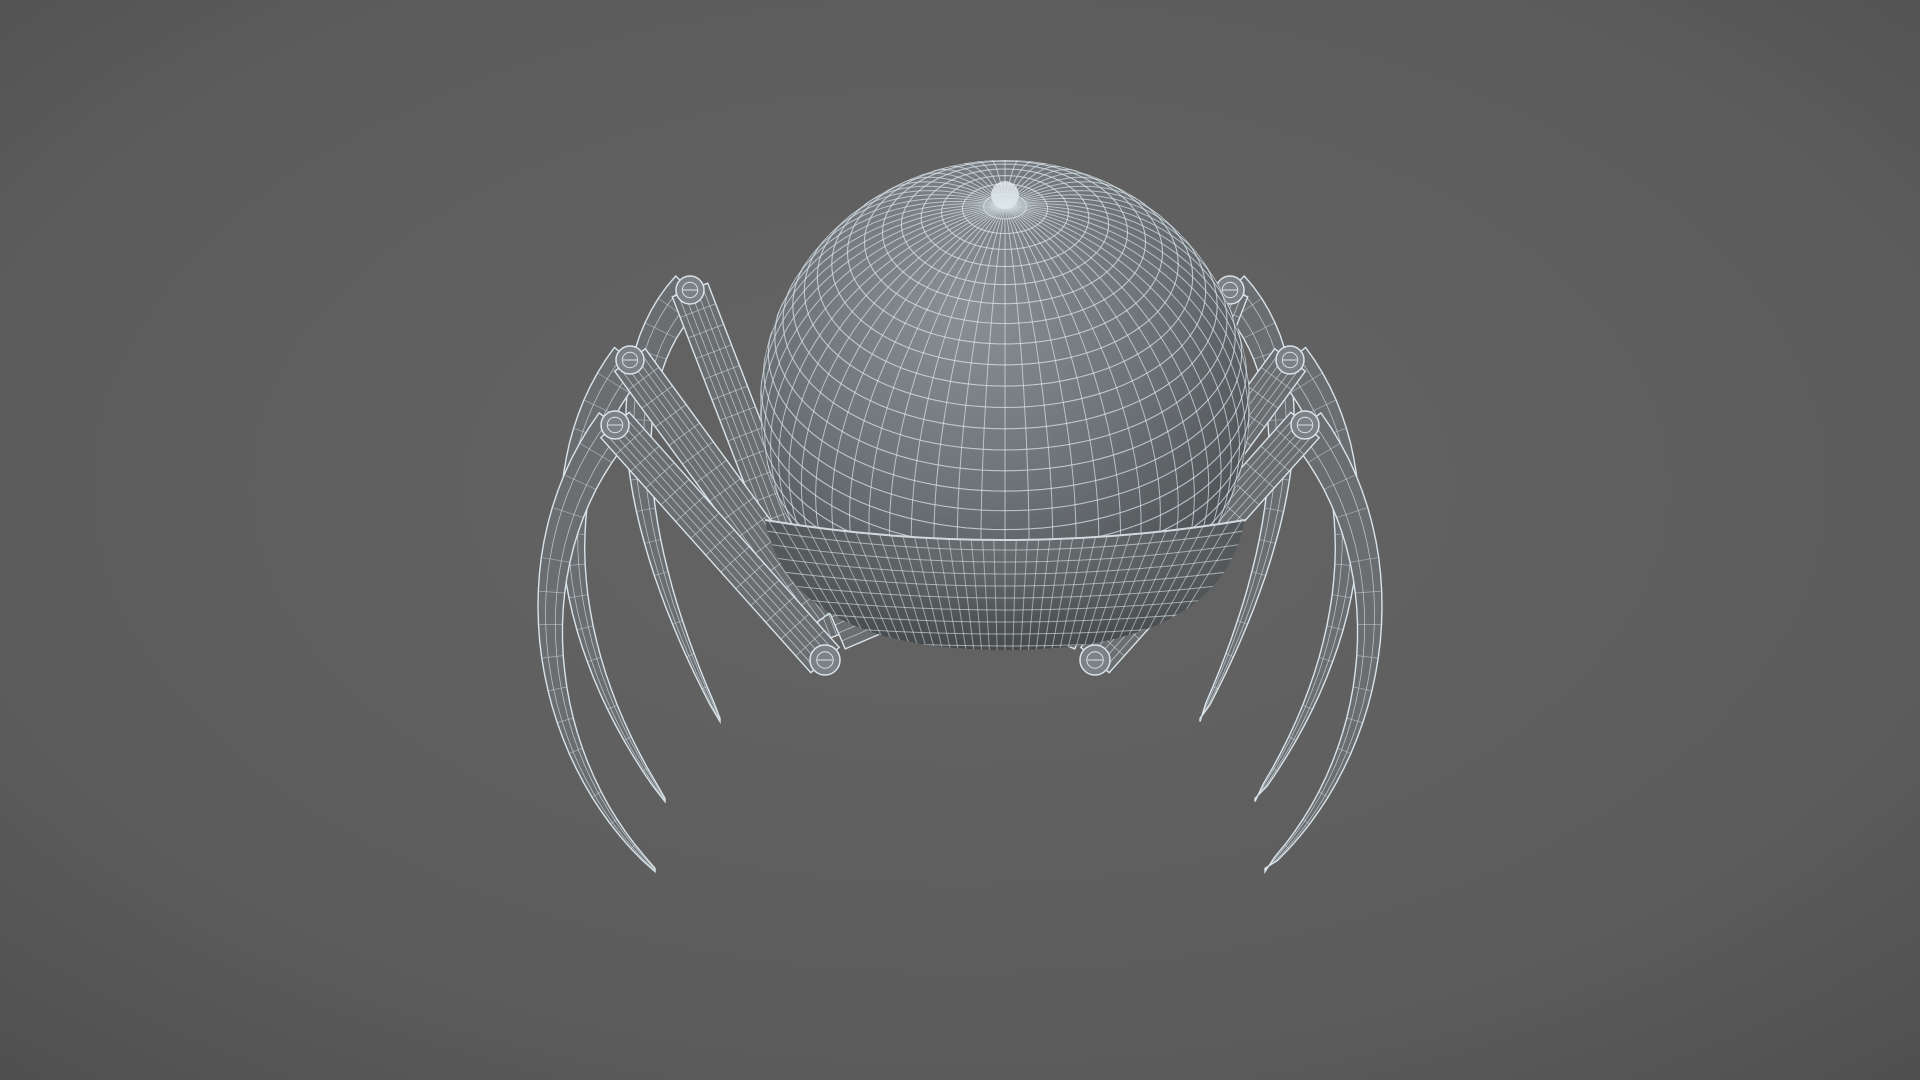  What do you see at coordinates (1005, 195) in the screenshot?
I see `body-pole` at bounding box center [1005, 195].